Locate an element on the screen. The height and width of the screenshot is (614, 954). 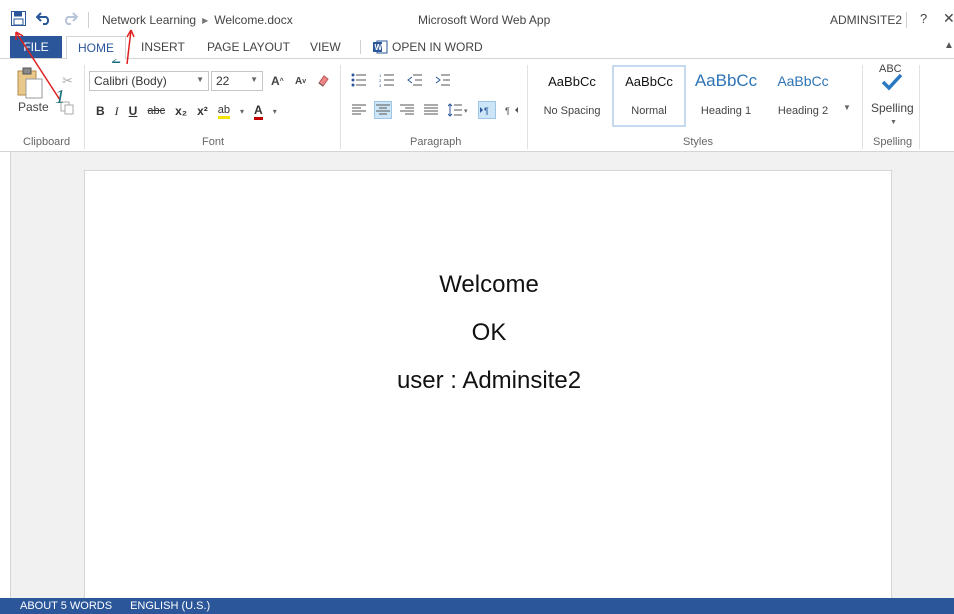
superscript-button: x² is located at coordinates (202, 111).